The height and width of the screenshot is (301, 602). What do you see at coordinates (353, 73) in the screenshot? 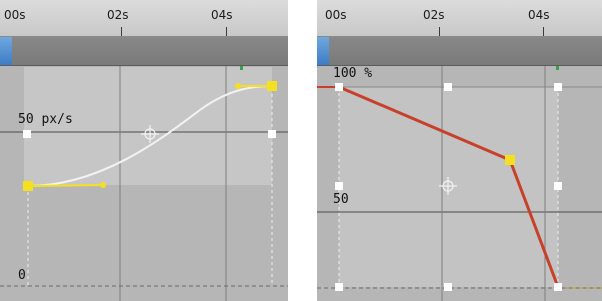
I see `top-value-label: 100 %` at bounding box center [353, 73].